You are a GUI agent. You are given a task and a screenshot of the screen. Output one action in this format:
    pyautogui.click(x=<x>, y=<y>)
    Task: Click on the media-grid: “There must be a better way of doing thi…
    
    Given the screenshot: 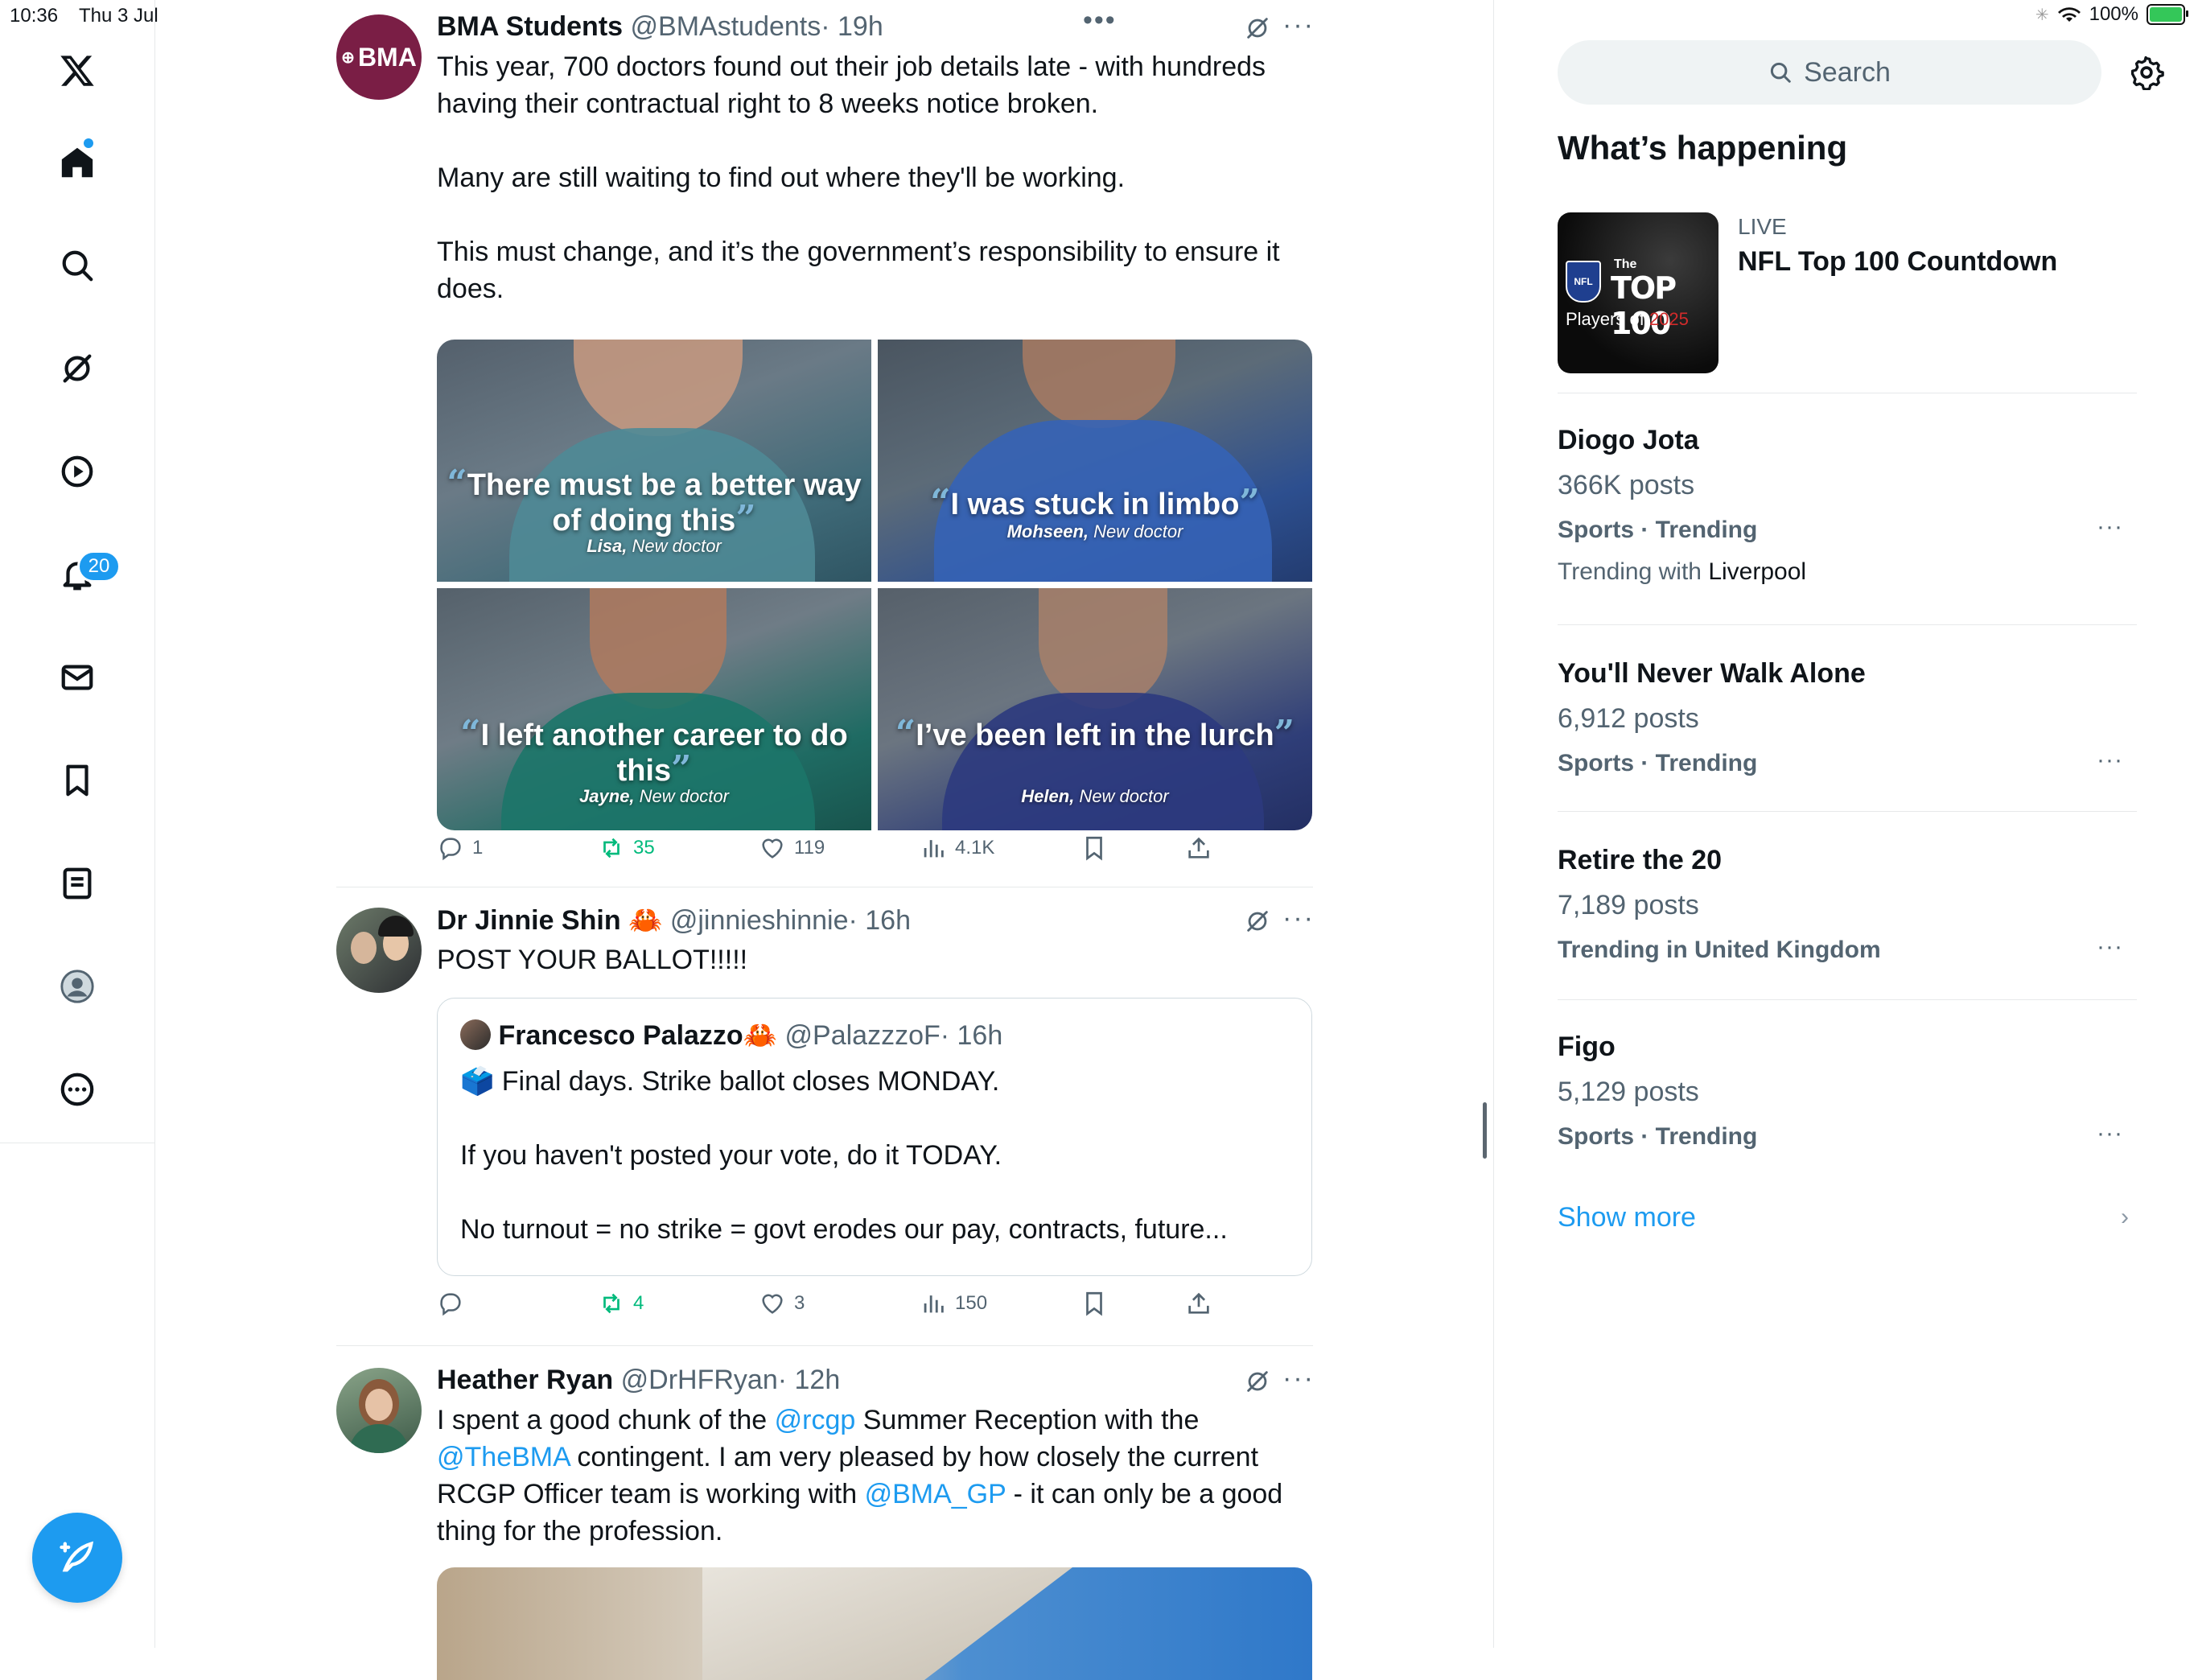 What is the action you would take?
    pyautogui.click(x=875, y=585)
    